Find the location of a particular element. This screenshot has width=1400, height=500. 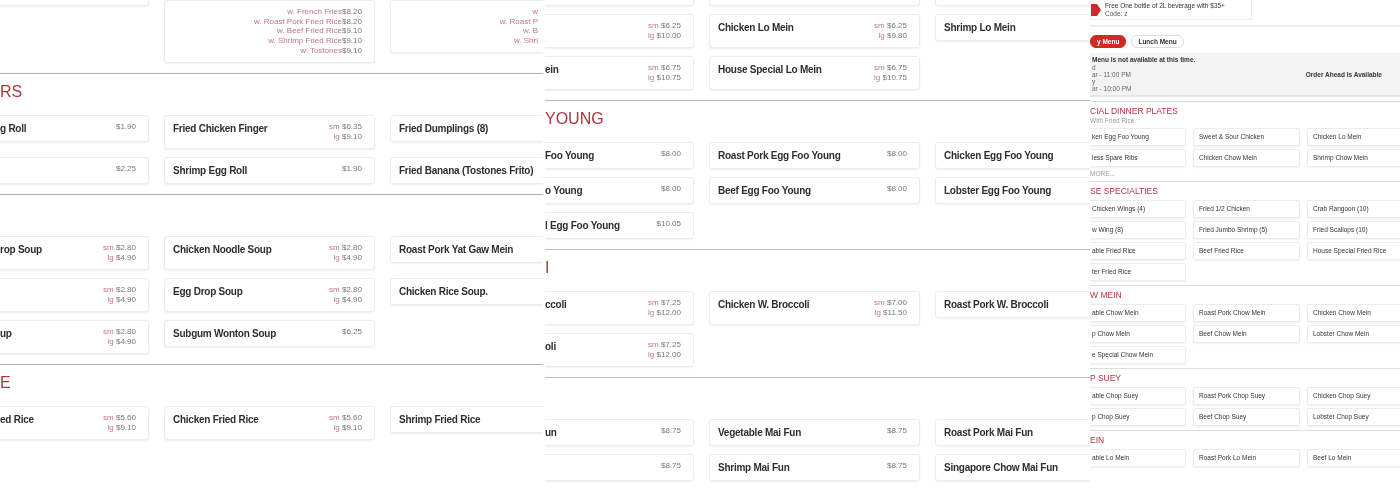

item-name: Foo Young is located at coordinates (570, 155).